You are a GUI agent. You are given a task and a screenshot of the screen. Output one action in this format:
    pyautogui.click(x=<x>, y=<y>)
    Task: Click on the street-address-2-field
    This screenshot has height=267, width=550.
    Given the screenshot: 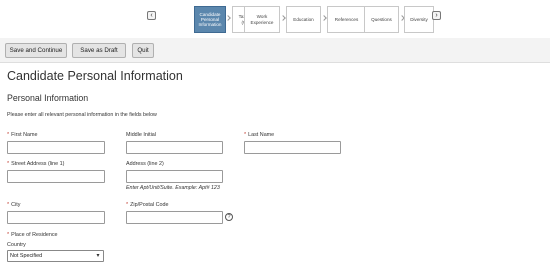 What is the action you would take?
    pyautogui.click(x=174, y=176)
    